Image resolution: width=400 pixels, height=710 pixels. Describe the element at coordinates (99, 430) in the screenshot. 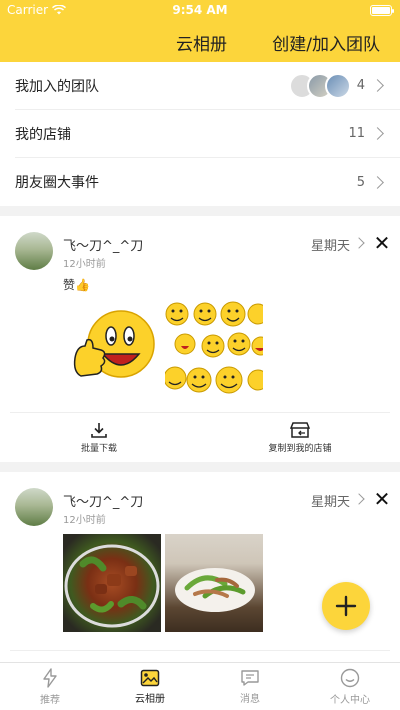

I see `download-icon` at that location.